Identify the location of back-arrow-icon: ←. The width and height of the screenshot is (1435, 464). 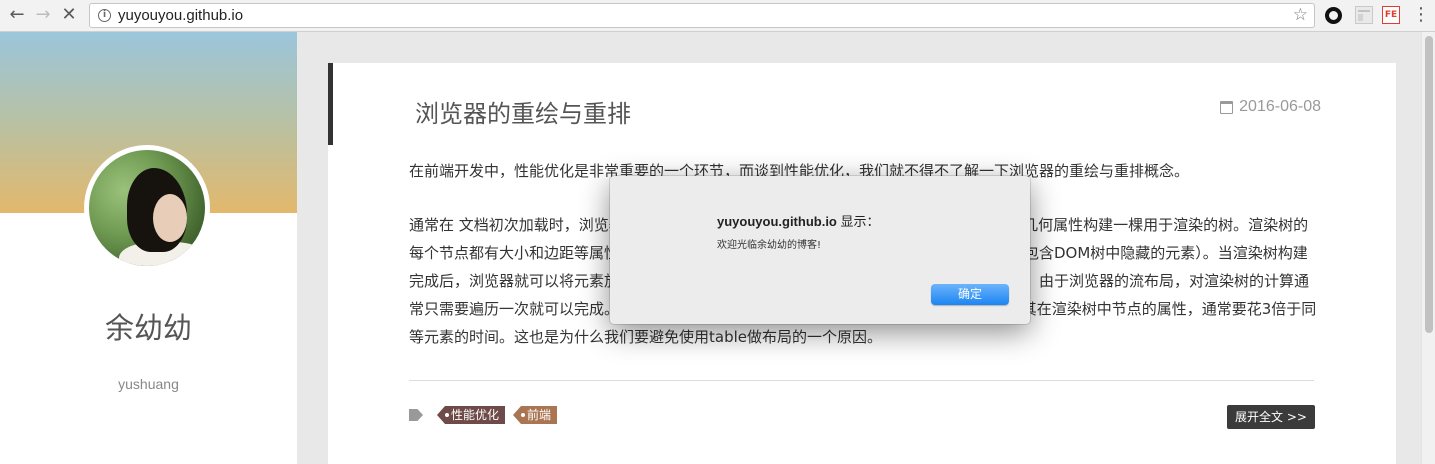
(17, 14).